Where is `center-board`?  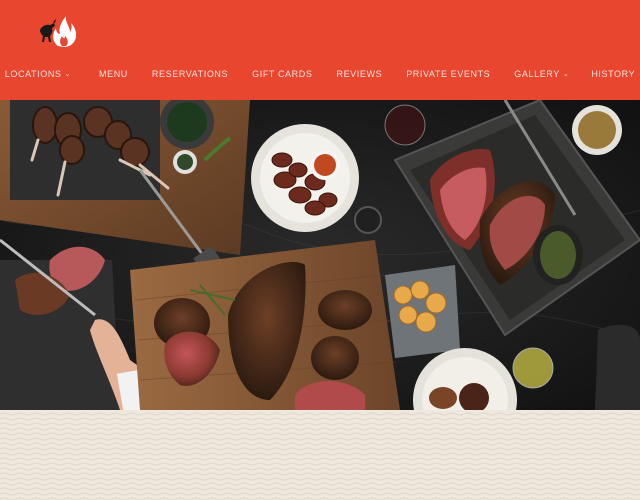 center-board is located at coordinates (265, 325).